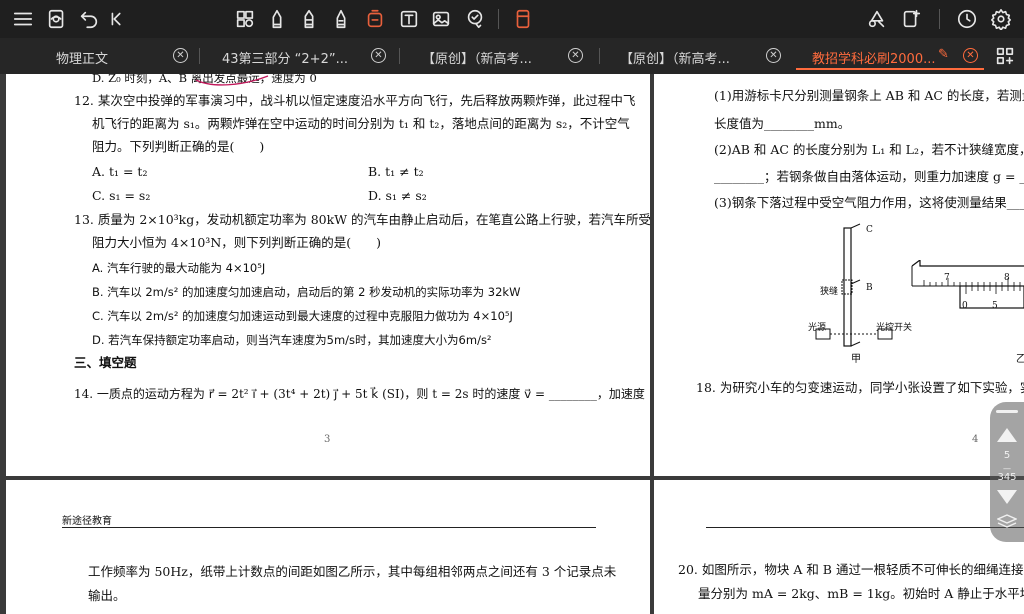  What do you see at coordinates (1007, 477) in the screenshot?
I see `total-pages: 345` at bounding box center [1007, 477].